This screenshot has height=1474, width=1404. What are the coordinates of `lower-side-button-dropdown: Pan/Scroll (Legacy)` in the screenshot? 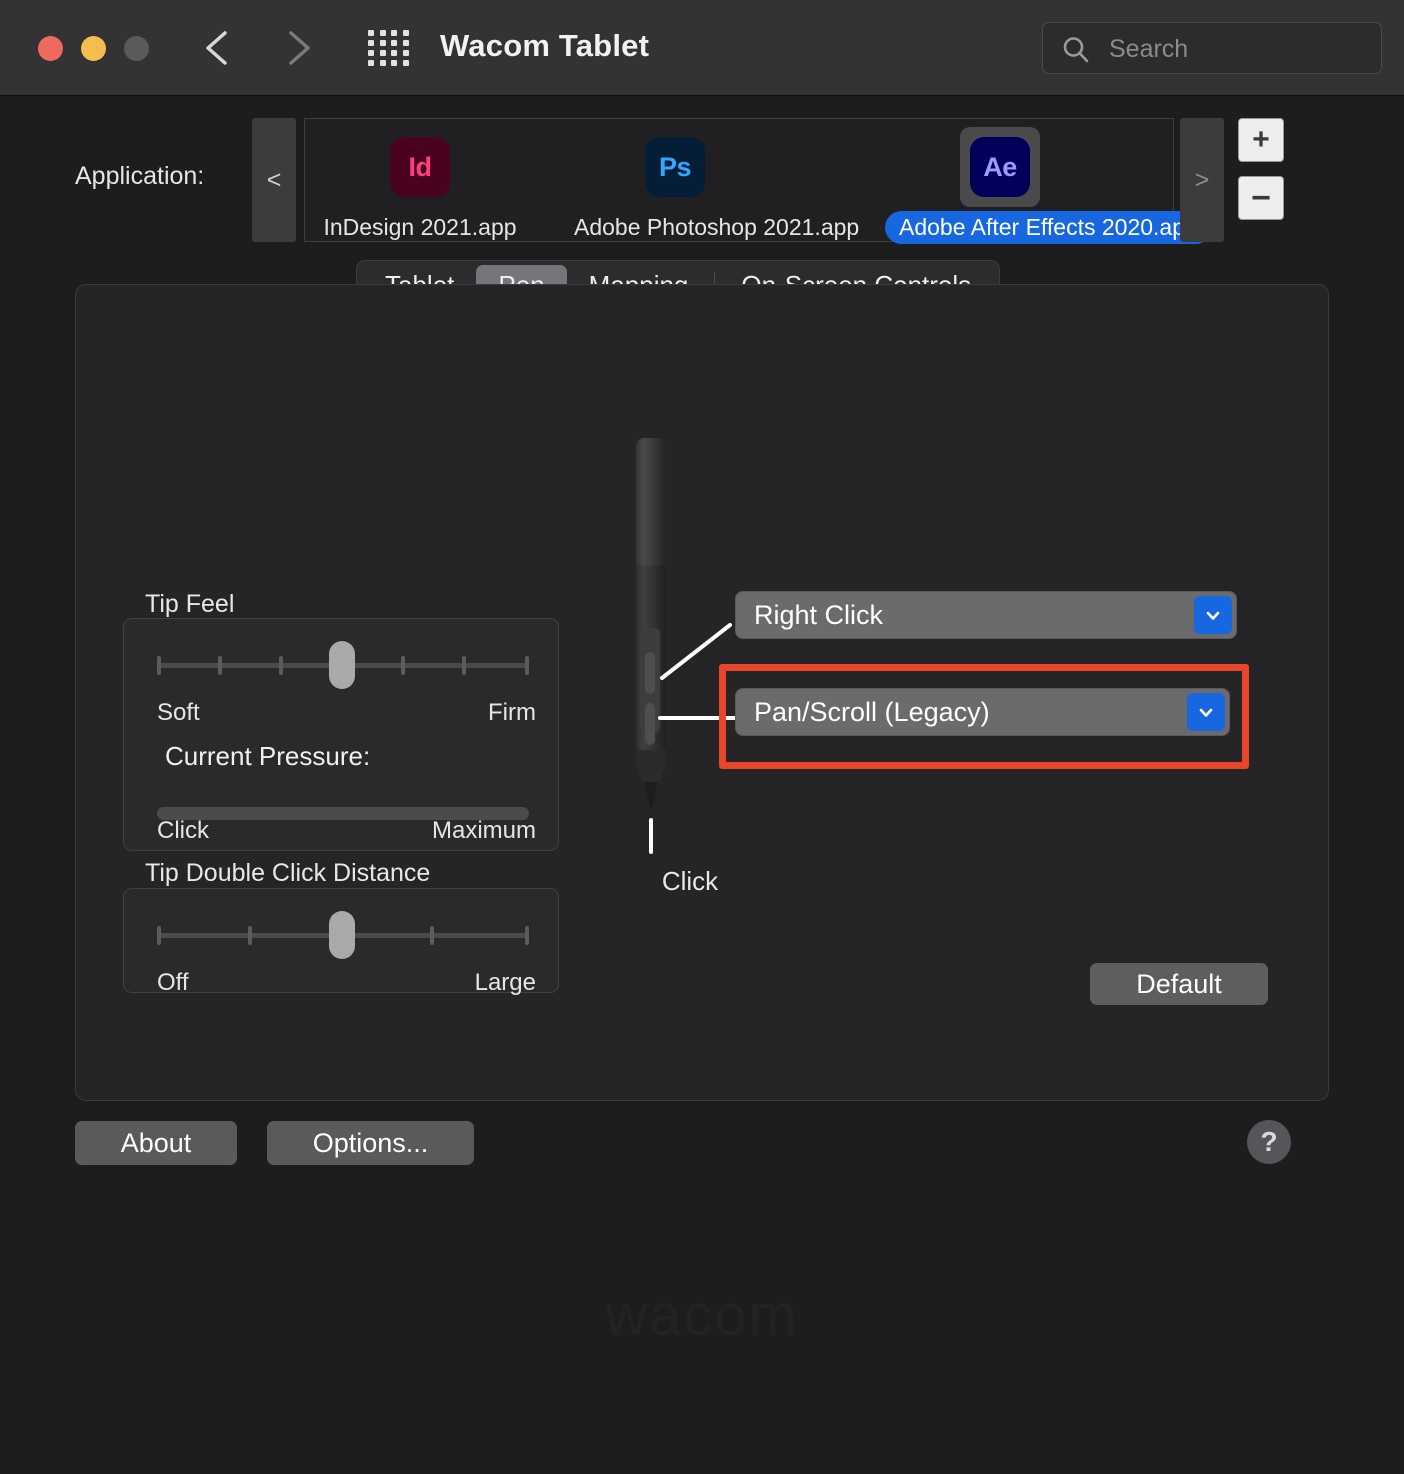 It's located at (982, 712).